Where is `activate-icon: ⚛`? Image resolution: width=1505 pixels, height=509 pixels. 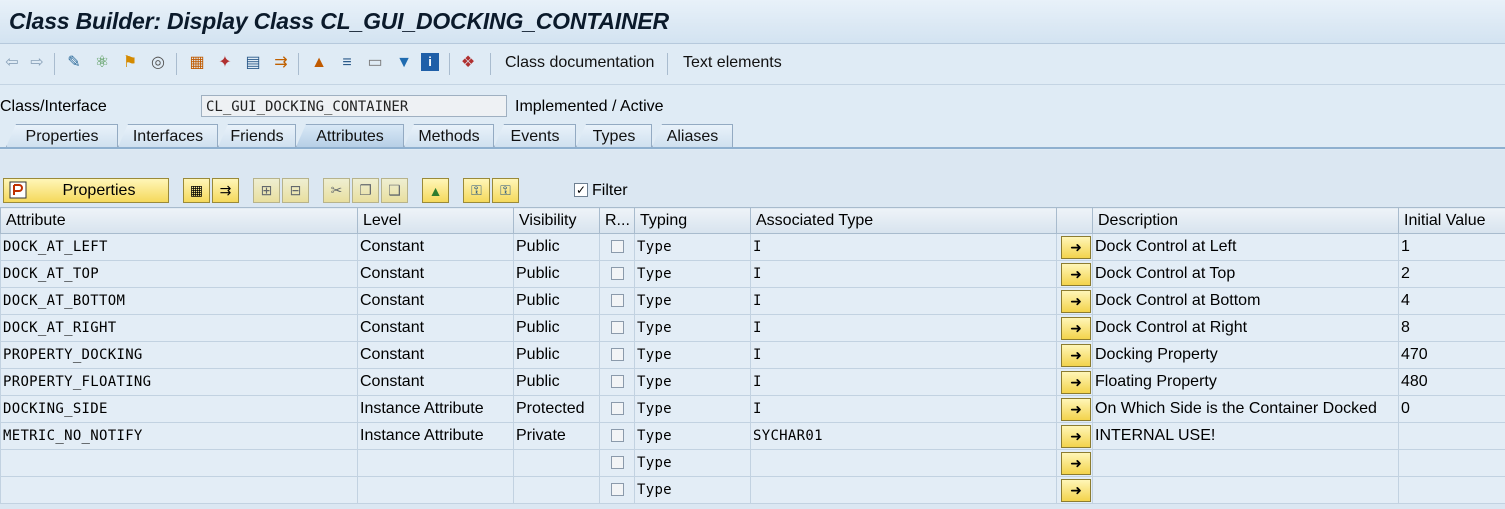 activate-icon: ⚛ is located at coordinates (102, 63).